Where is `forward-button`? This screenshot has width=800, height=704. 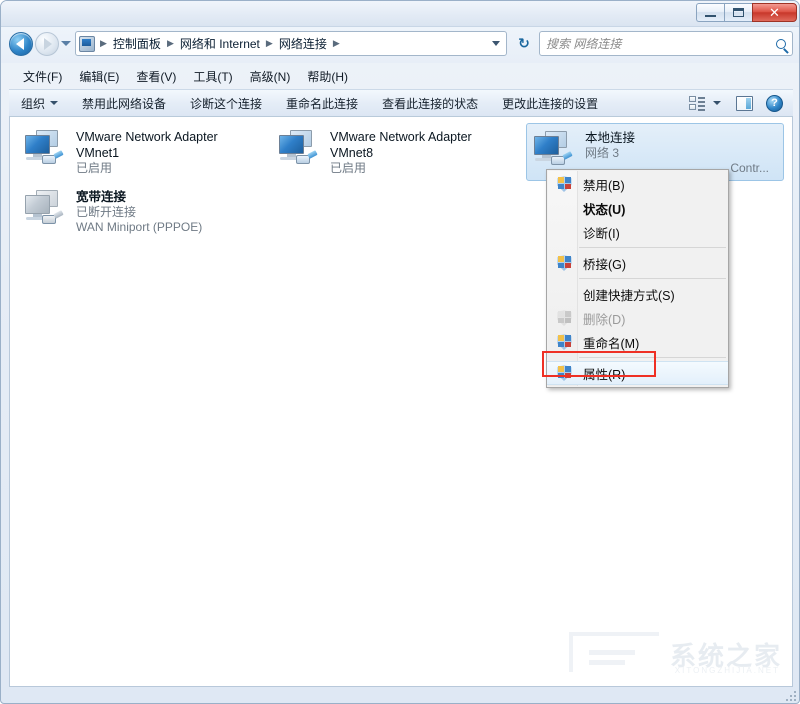 forward-button is located at coordinates (47, 44).